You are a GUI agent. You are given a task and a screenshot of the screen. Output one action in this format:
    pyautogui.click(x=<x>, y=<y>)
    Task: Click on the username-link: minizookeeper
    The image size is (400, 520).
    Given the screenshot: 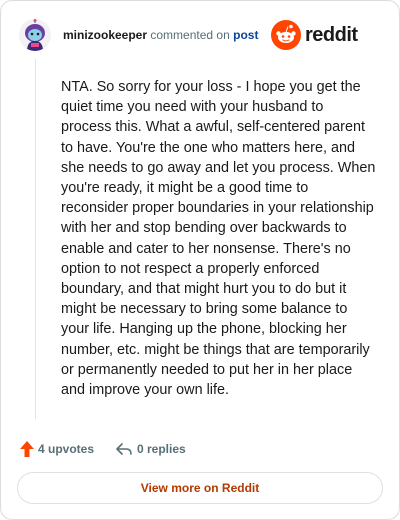 What is the action you would take?
    pyautogui.click(x=105, y=35)
    